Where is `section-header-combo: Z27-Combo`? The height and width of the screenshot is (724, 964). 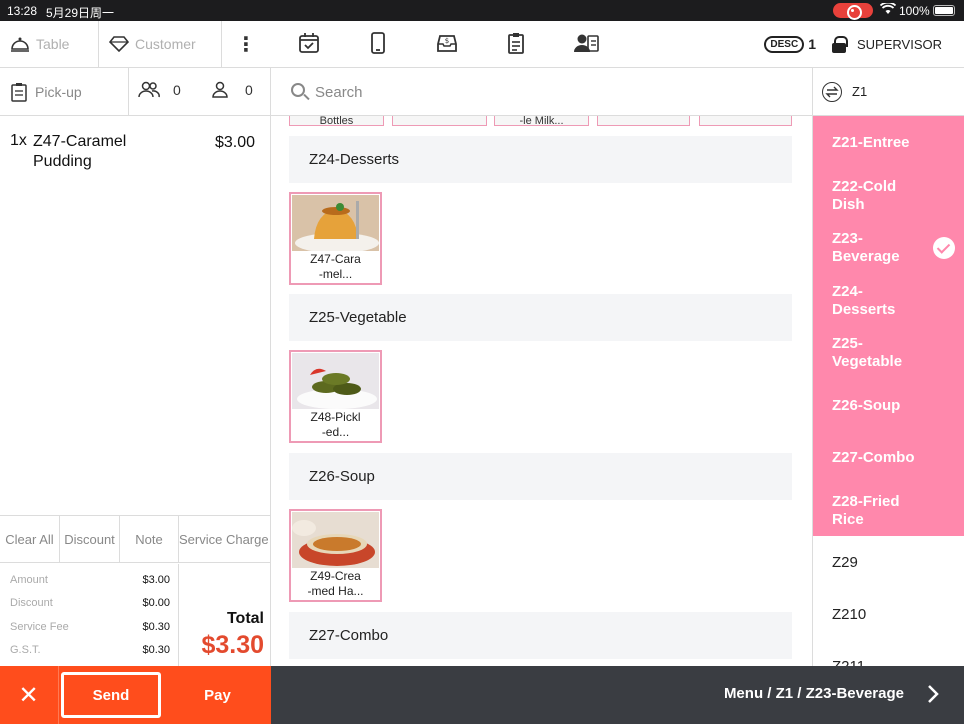 section-header-combo: Z27-Combo is located at coordinates (540, 635).